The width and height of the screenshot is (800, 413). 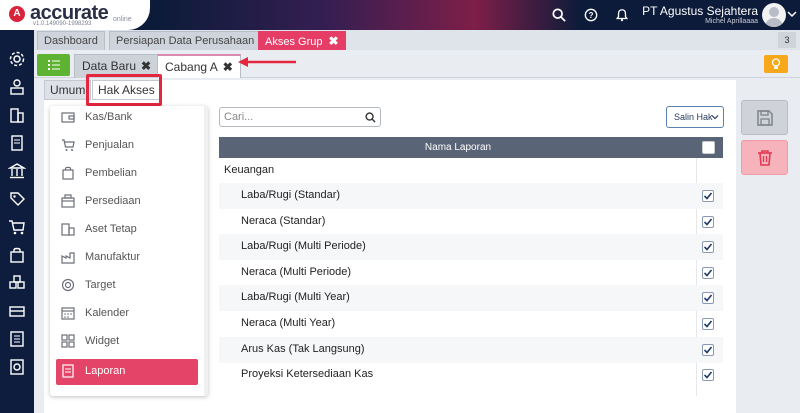 What do you see at coordinates (303, 246) in the screenshot?
I see `report-name: Laba/Rugi (Multi Periode)` at bounding box center [303, 246].